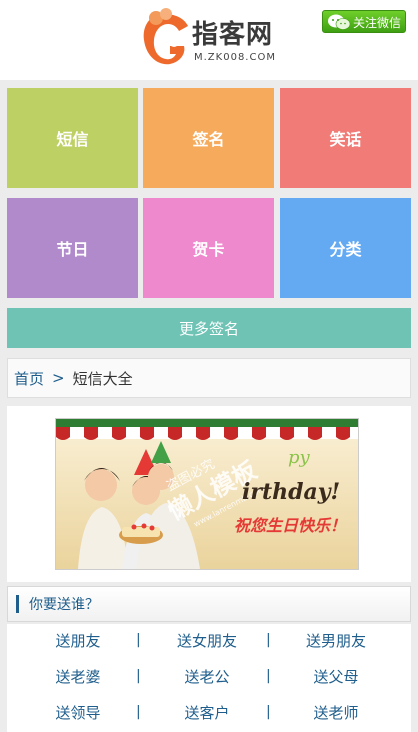  Describe the element at coordinates (64, 605) in the screenshot. I see `section-title: 你要送谁？` at that location.